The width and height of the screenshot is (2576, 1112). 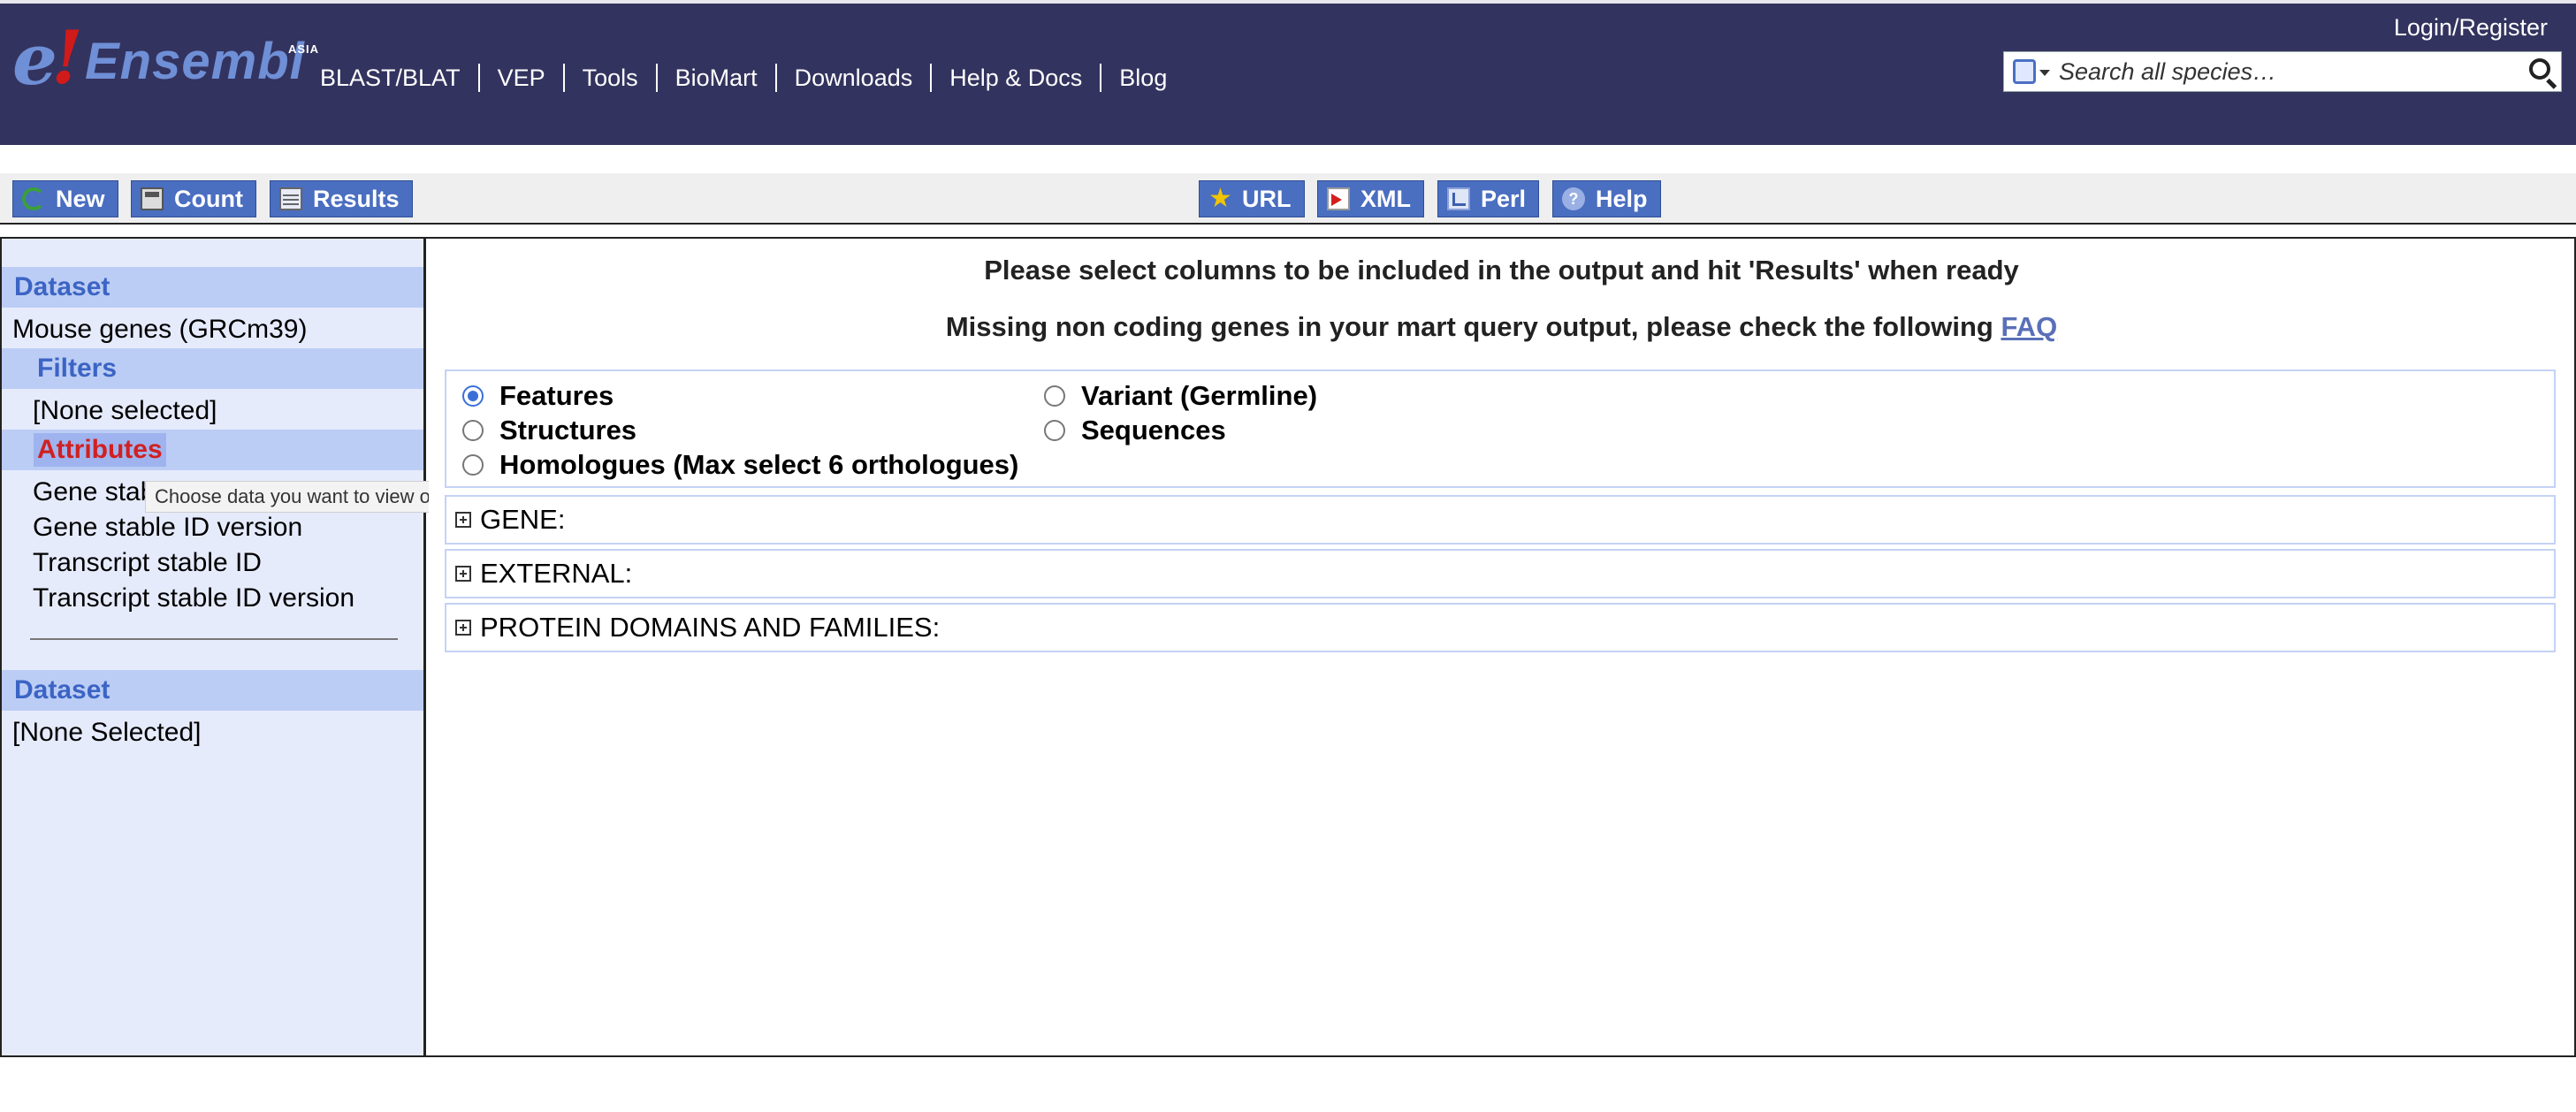 What do you see at coordinates (1458, 198) in the screenshot?
I see `perl-icon` at bounding box center [1458, 198].